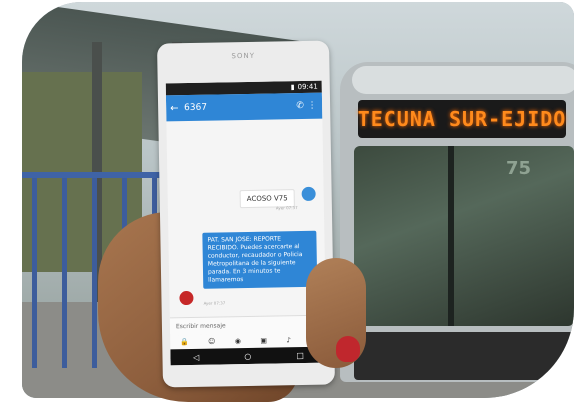 Image resolution: width=576 pixels, height=419 pixels. What do you see at coordinates (348, 349) in the screenshot?
I see `painted-nail` at bounding box center [348, 349].